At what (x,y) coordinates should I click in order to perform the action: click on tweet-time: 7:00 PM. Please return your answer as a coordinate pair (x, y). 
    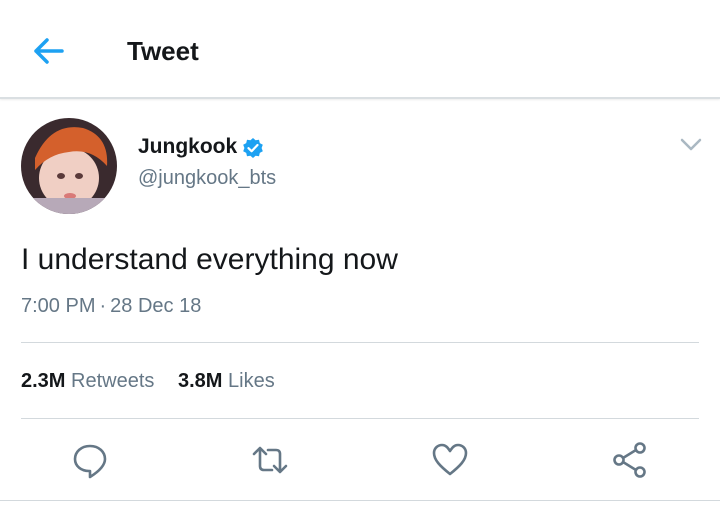
    Looking at the image, I should click on (58, 306).